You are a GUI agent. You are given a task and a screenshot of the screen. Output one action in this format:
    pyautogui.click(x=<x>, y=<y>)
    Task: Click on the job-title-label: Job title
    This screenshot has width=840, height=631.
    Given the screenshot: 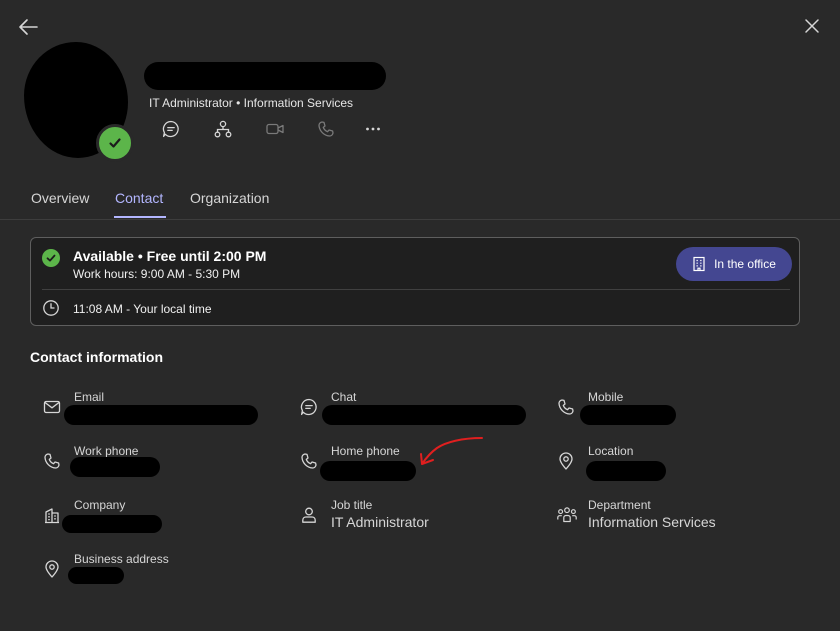 What is the action you would take?
    pyautogui.click(x=352, y=505)
    